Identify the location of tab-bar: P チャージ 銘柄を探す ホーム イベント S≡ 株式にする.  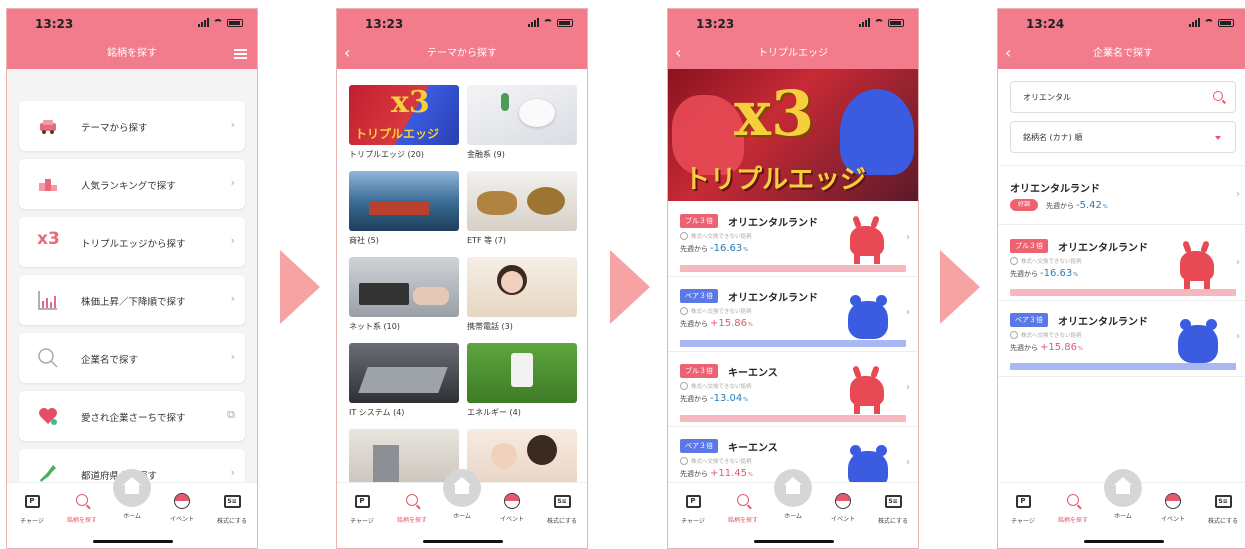
(793, 508).